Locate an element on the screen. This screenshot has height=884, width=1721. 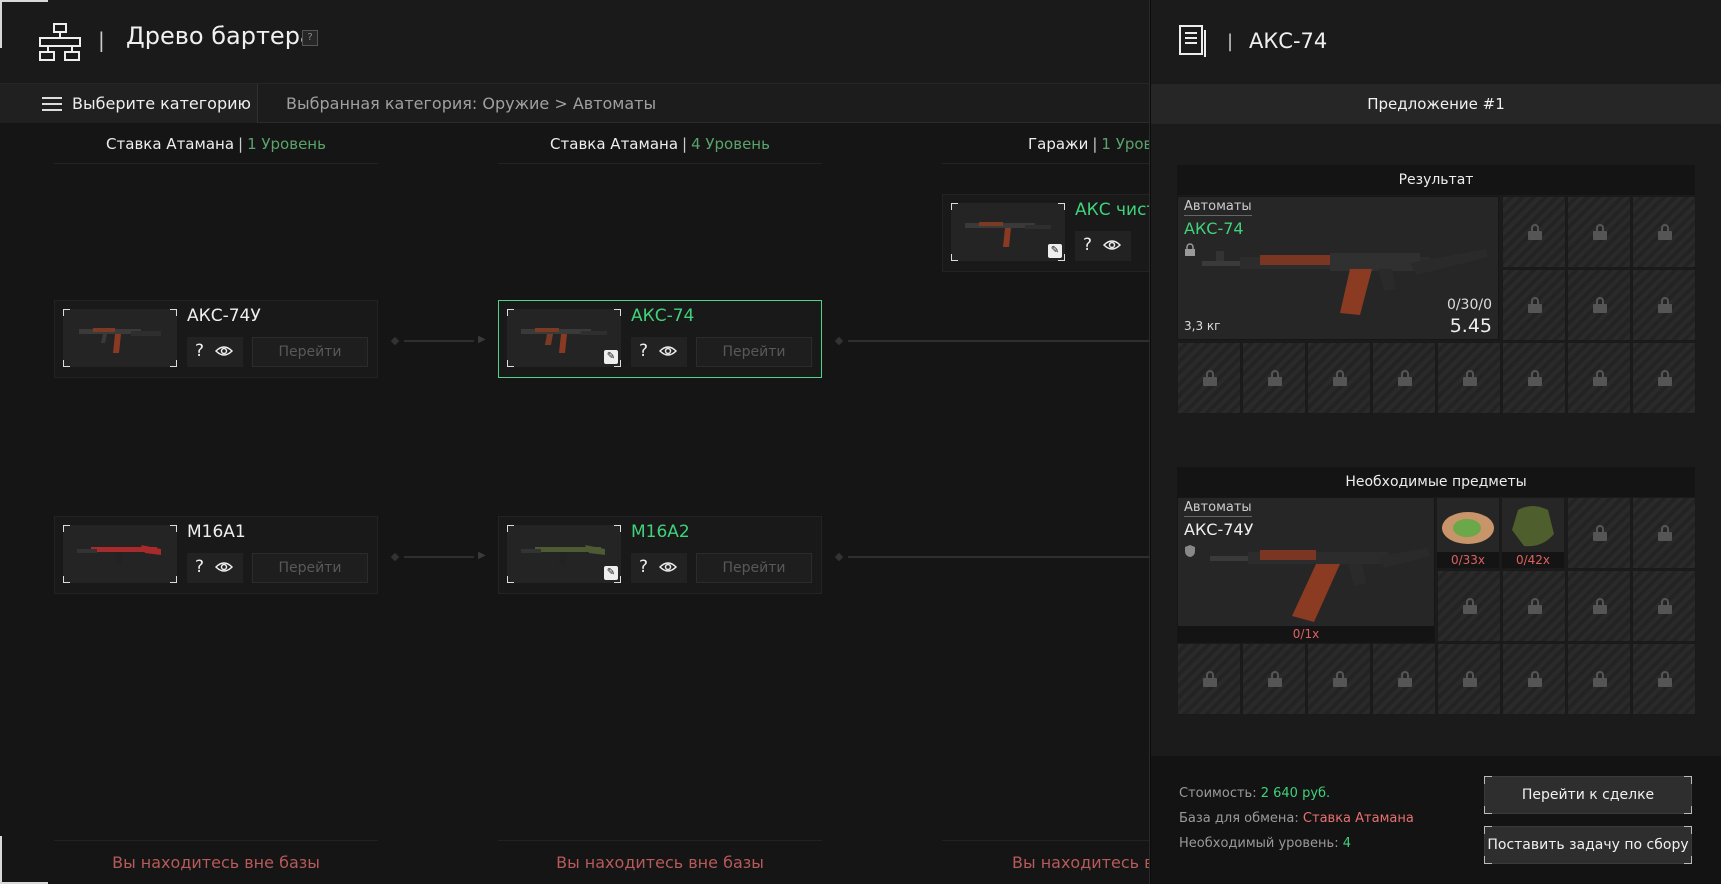
connector-line is located at coordinates (998, 341).